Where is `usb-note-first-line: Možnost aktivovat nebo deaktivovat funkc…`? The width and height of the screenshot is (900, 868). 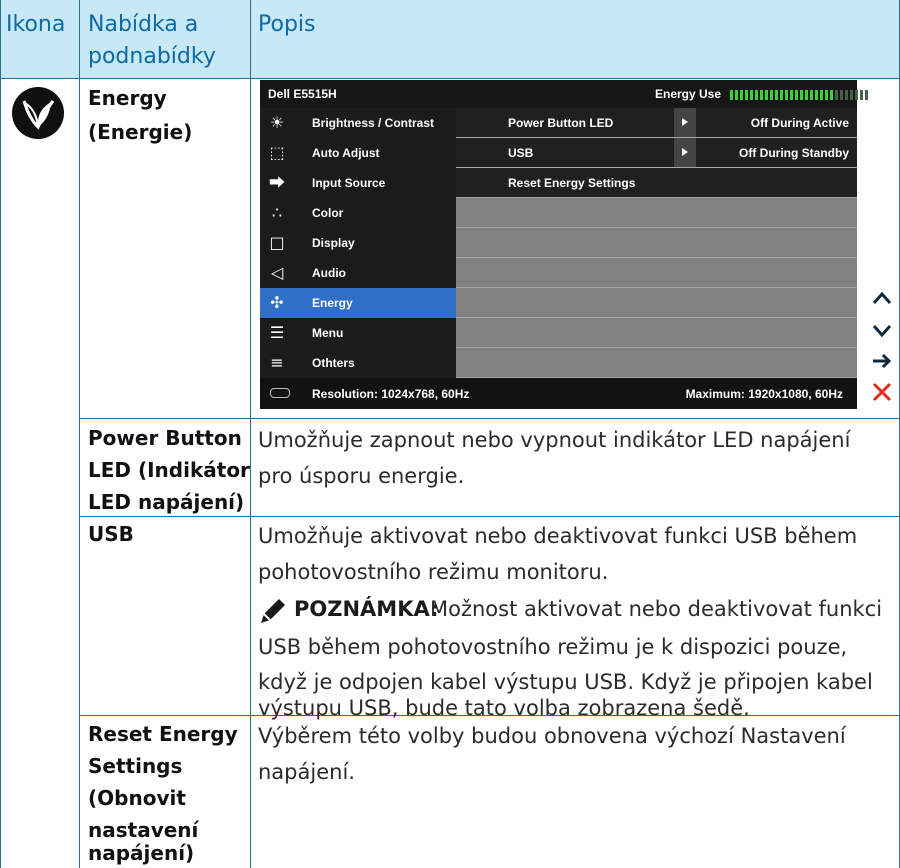 usb-note-first-line: Možnost aktivovat nebo deaktivovat funkc… is located at coordinates (656, 609).